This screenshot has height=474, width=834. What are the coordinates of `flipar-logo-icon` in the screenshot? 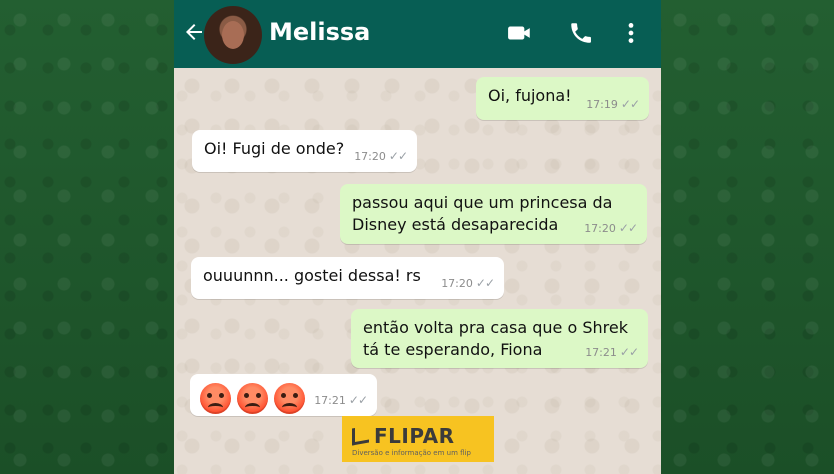 It's located at (360, 435).